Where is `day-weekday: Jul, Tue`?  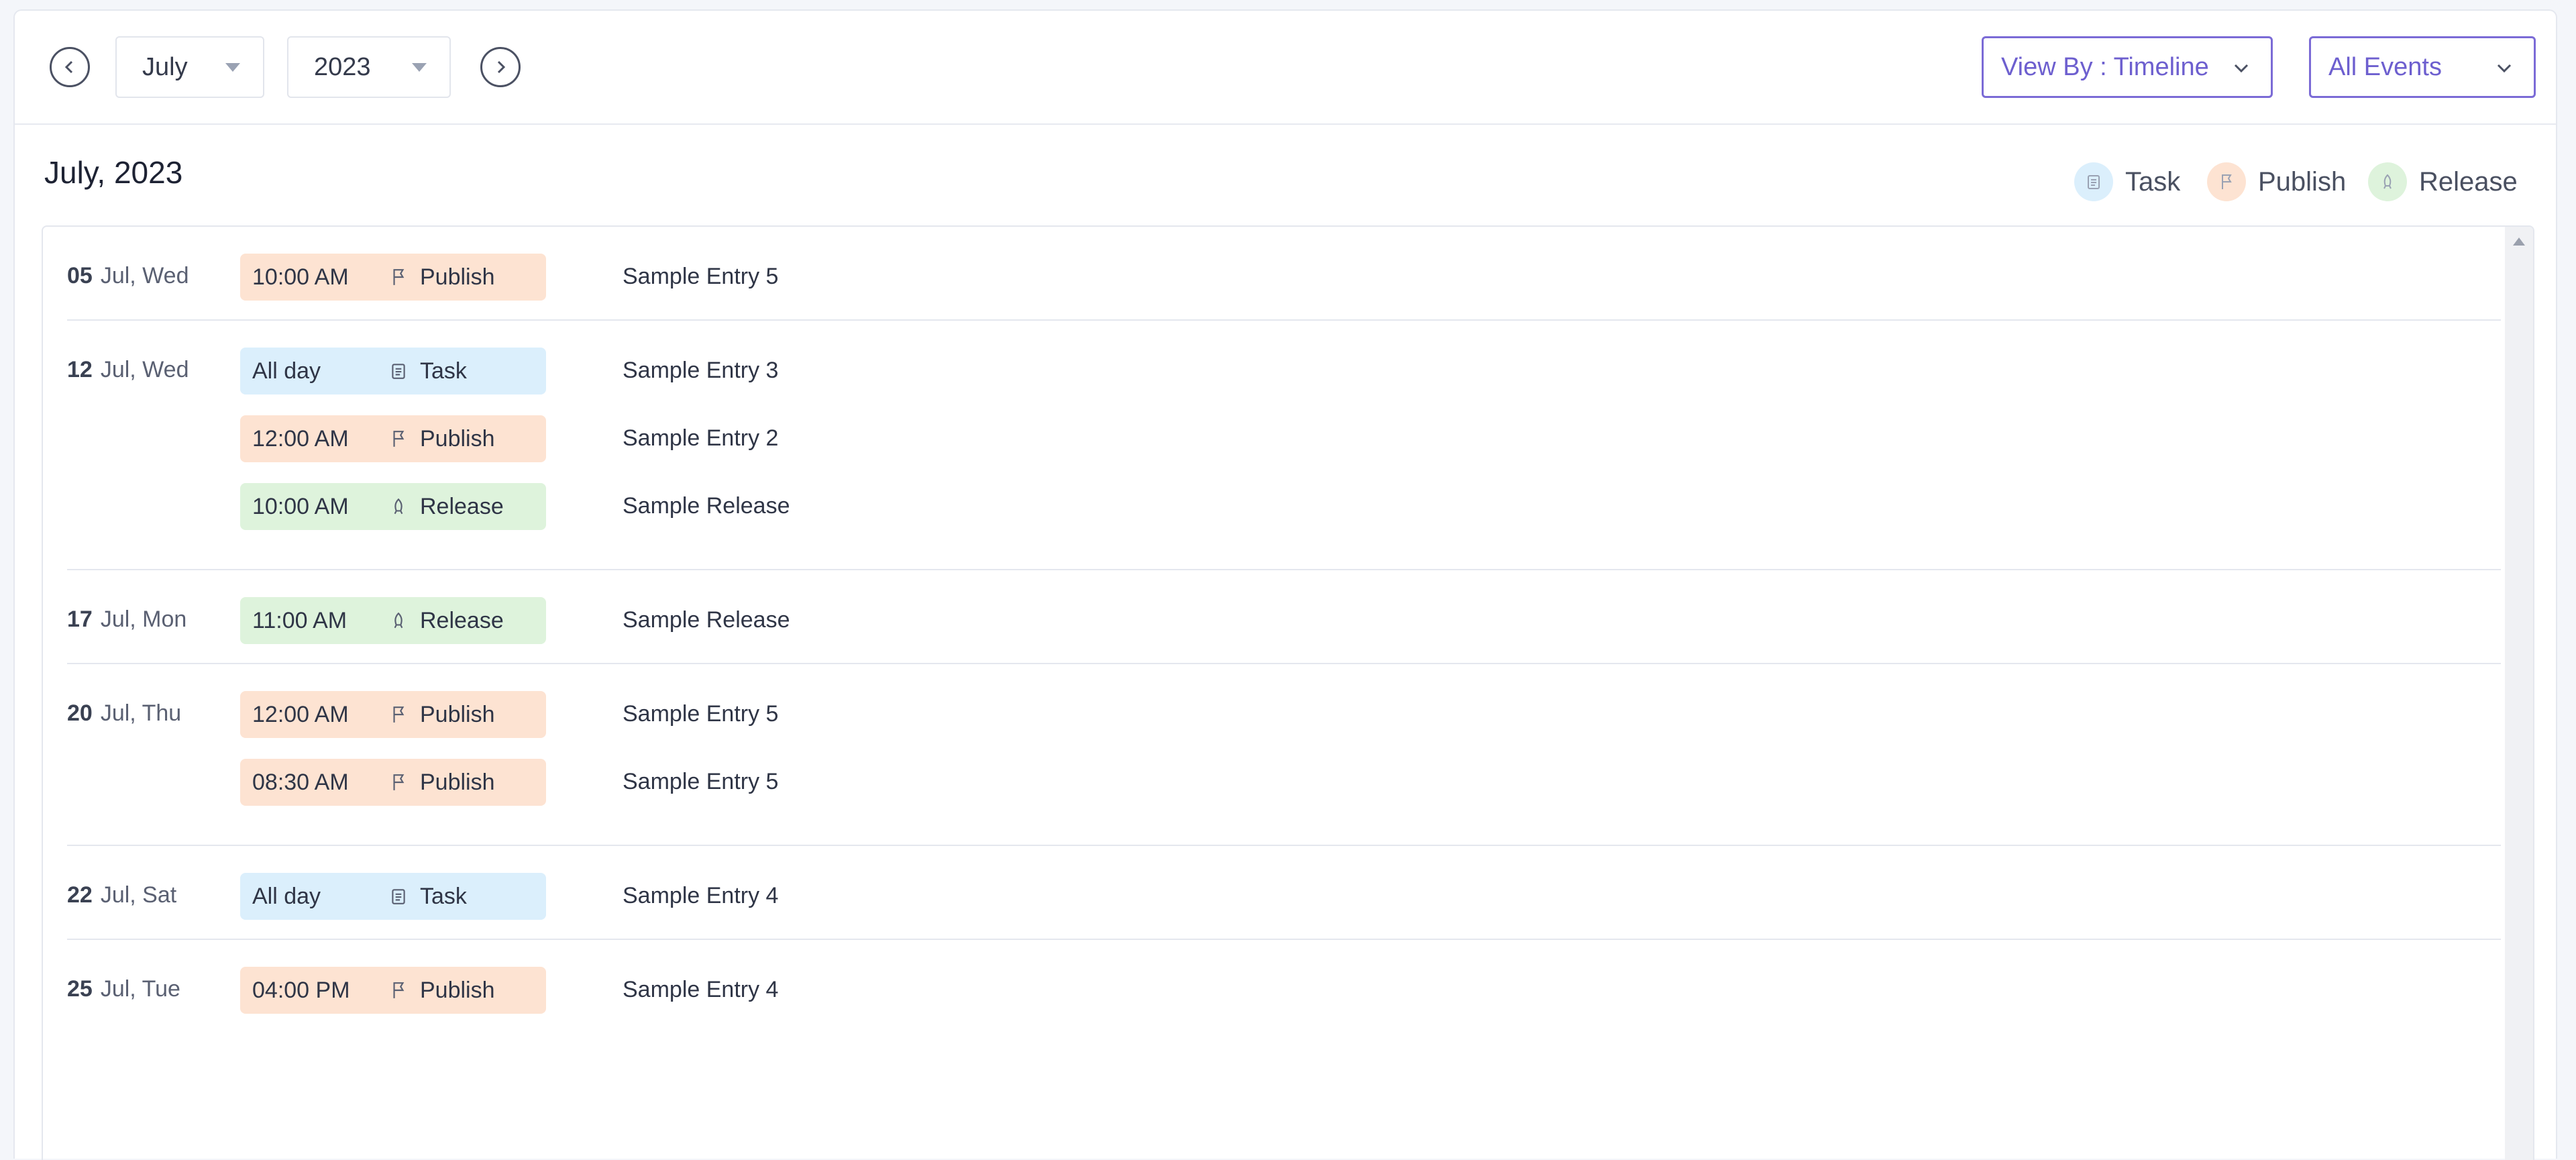 day-weekday: Jul, Tue is located at coordinates (140, 989).